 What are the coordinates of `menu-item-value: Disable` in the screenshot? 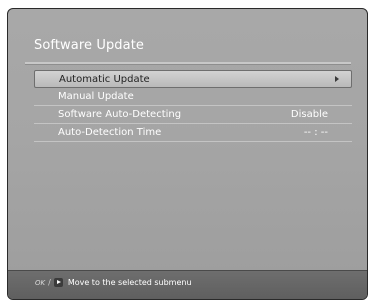 It's located at (309, 114).